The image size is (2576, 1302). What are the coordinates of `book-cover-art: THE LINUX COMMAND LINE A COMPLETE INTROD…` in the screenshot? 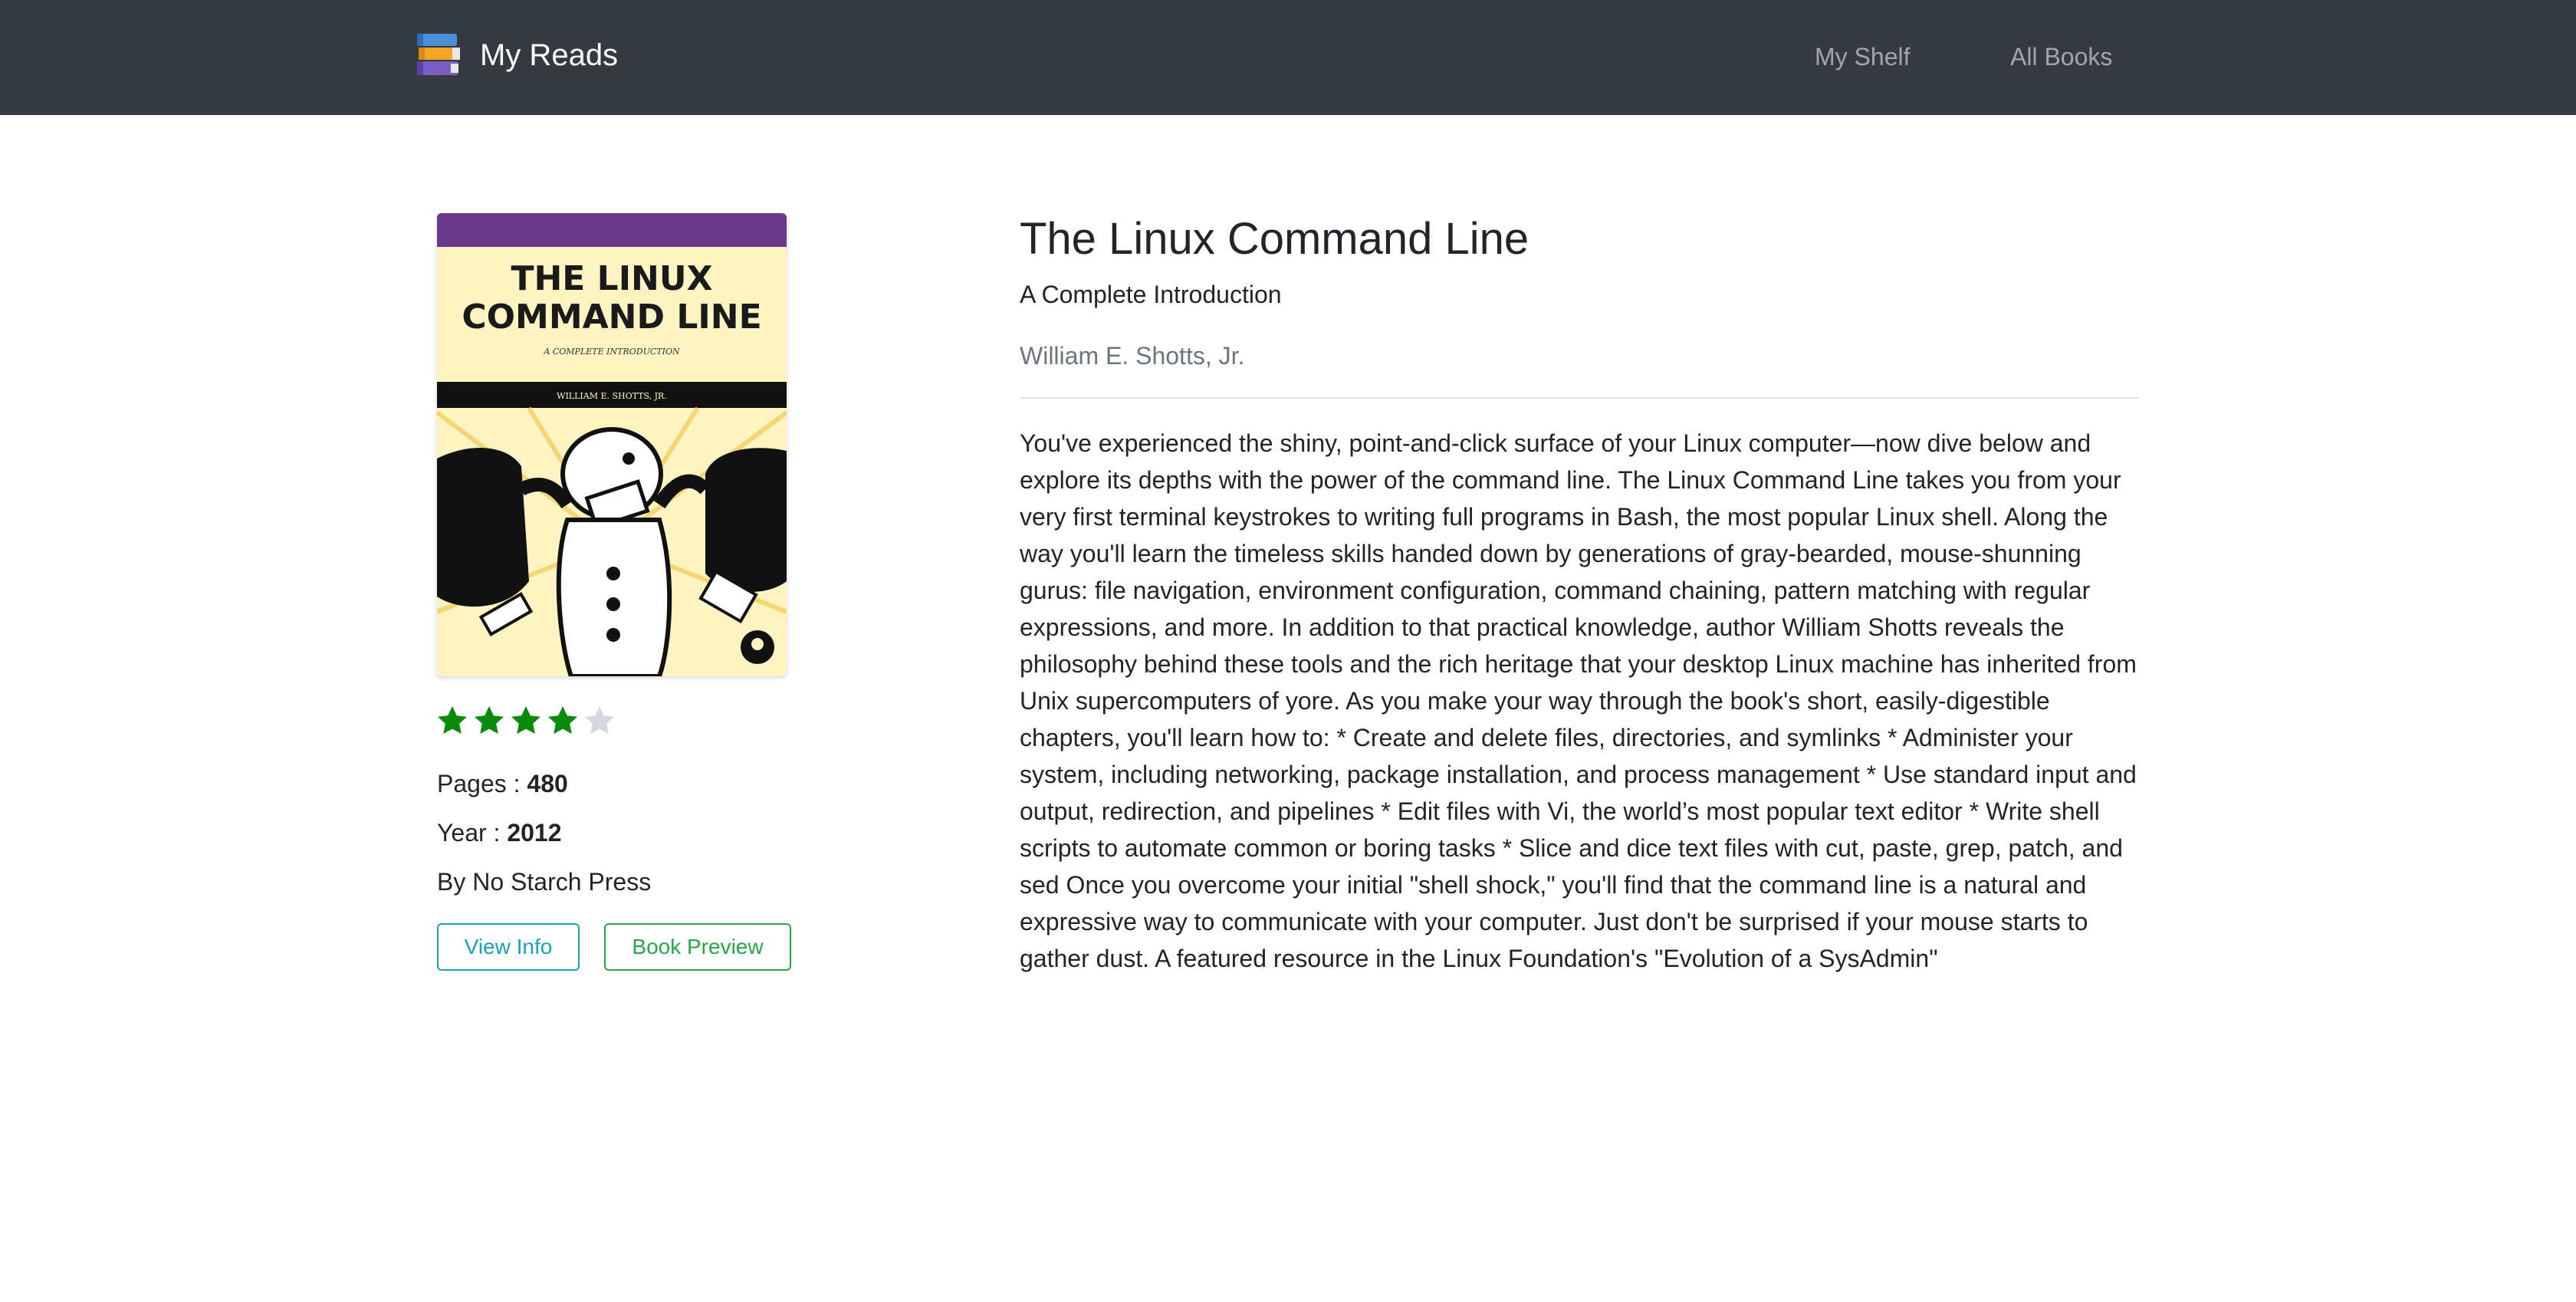 It's located at (612, 445).